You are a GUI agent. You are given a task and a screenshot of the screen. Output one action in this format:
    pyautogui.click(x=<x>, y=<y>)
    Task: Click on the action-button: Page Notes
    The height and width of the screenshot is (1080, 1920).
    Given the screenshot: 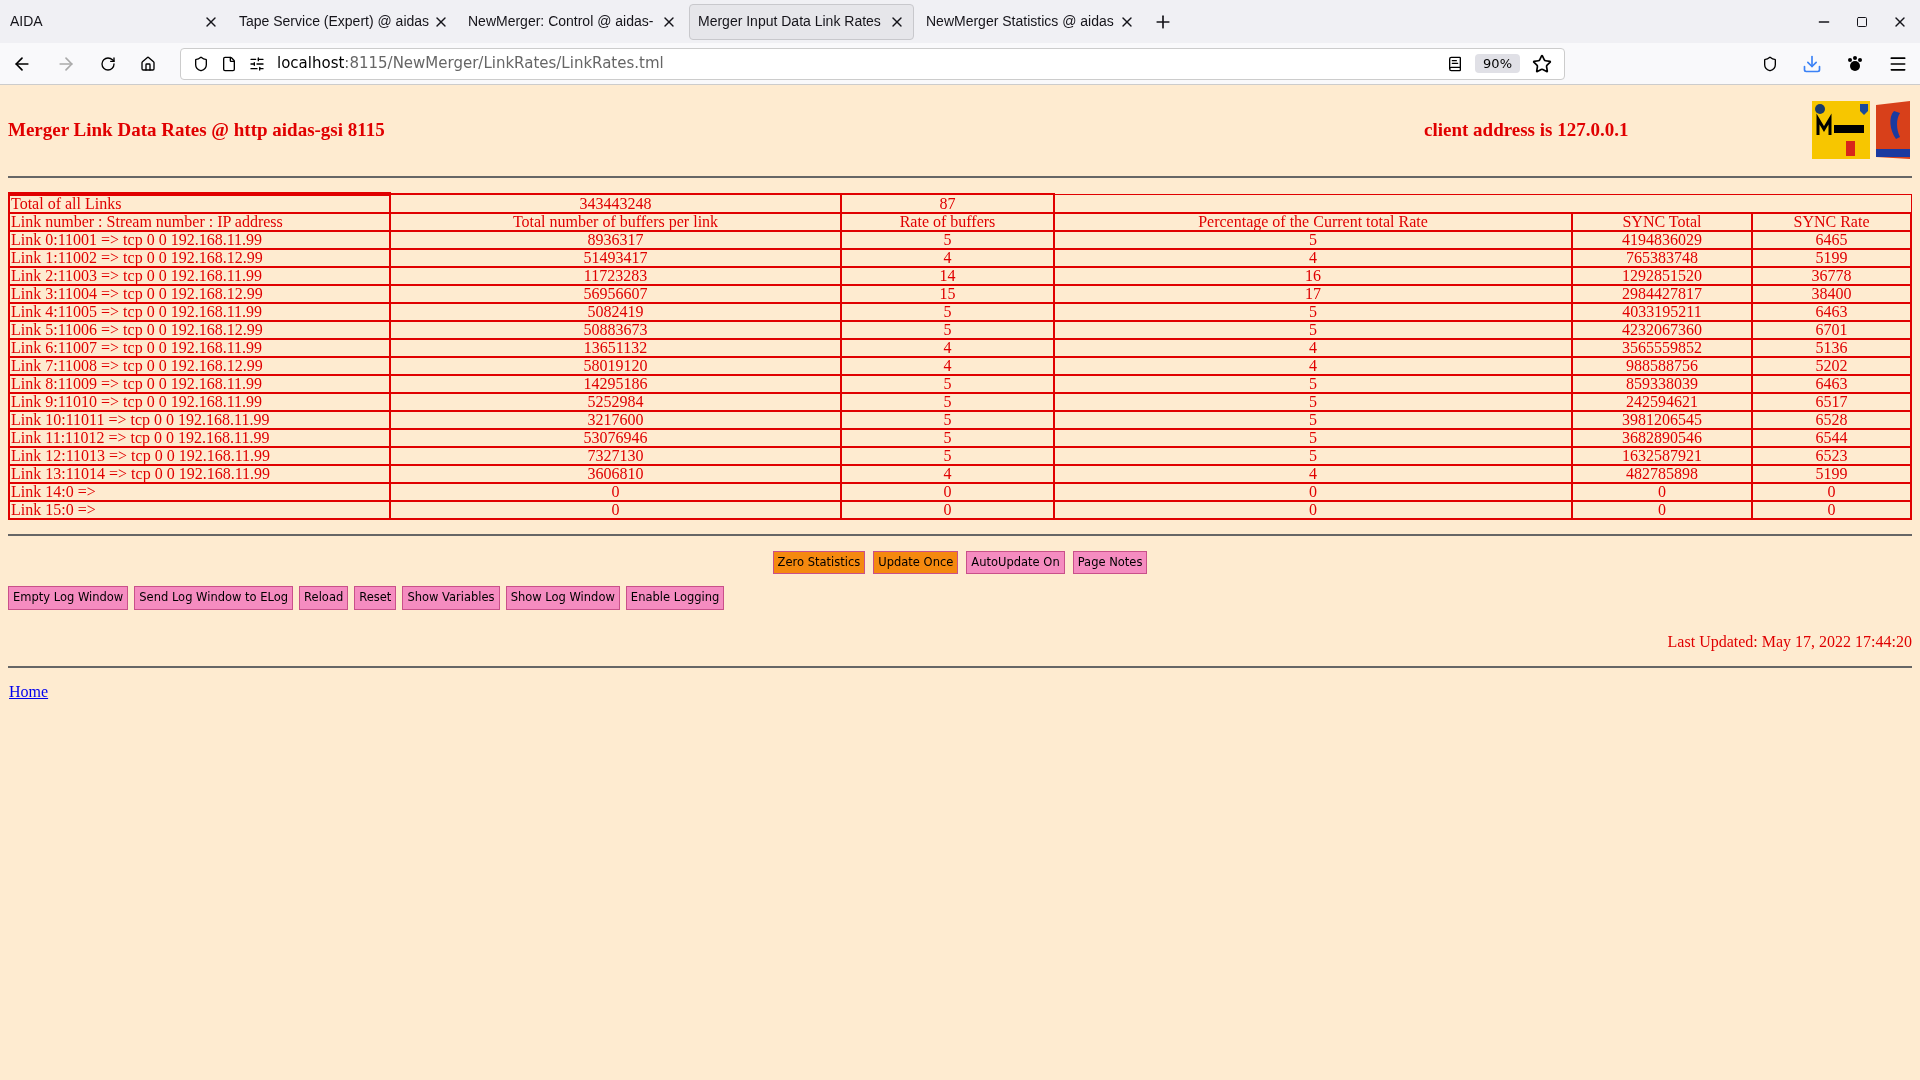 What is the action you would take?
    pyautogui.click(x=1110, y=563)
    